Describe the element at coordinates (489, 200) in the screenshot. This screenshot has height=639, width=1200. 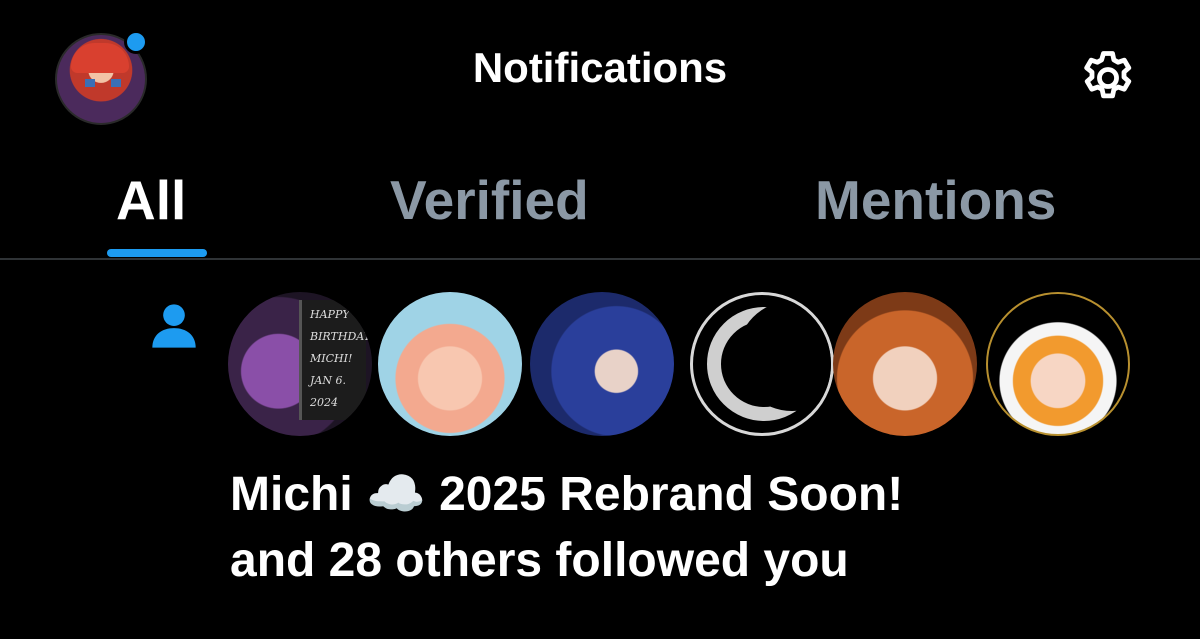
I see `tab-verified: Verified` at that location.